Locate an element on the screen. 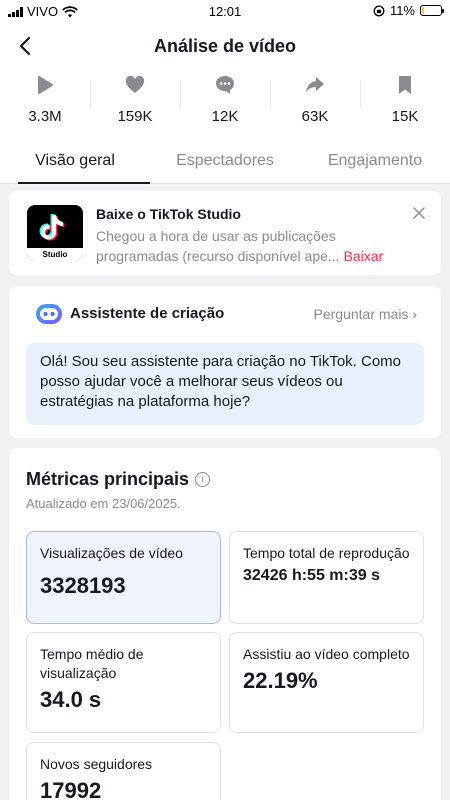 The width and height of the screenshot is (450, 800). play-icon is located at coordinates (45, 85).